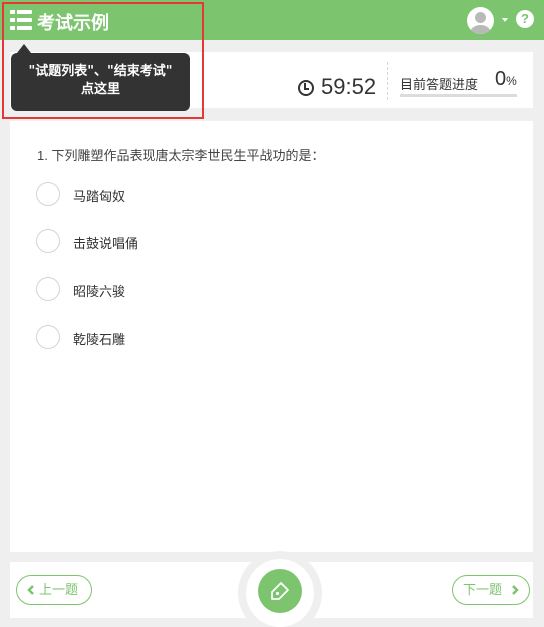 Image resolution: width=544 pixels, height=627 pixels. What do you see at coordinates (515, 590) in the screenshot?
I see `chevron-right-icon` at bounding box center [515, 590].